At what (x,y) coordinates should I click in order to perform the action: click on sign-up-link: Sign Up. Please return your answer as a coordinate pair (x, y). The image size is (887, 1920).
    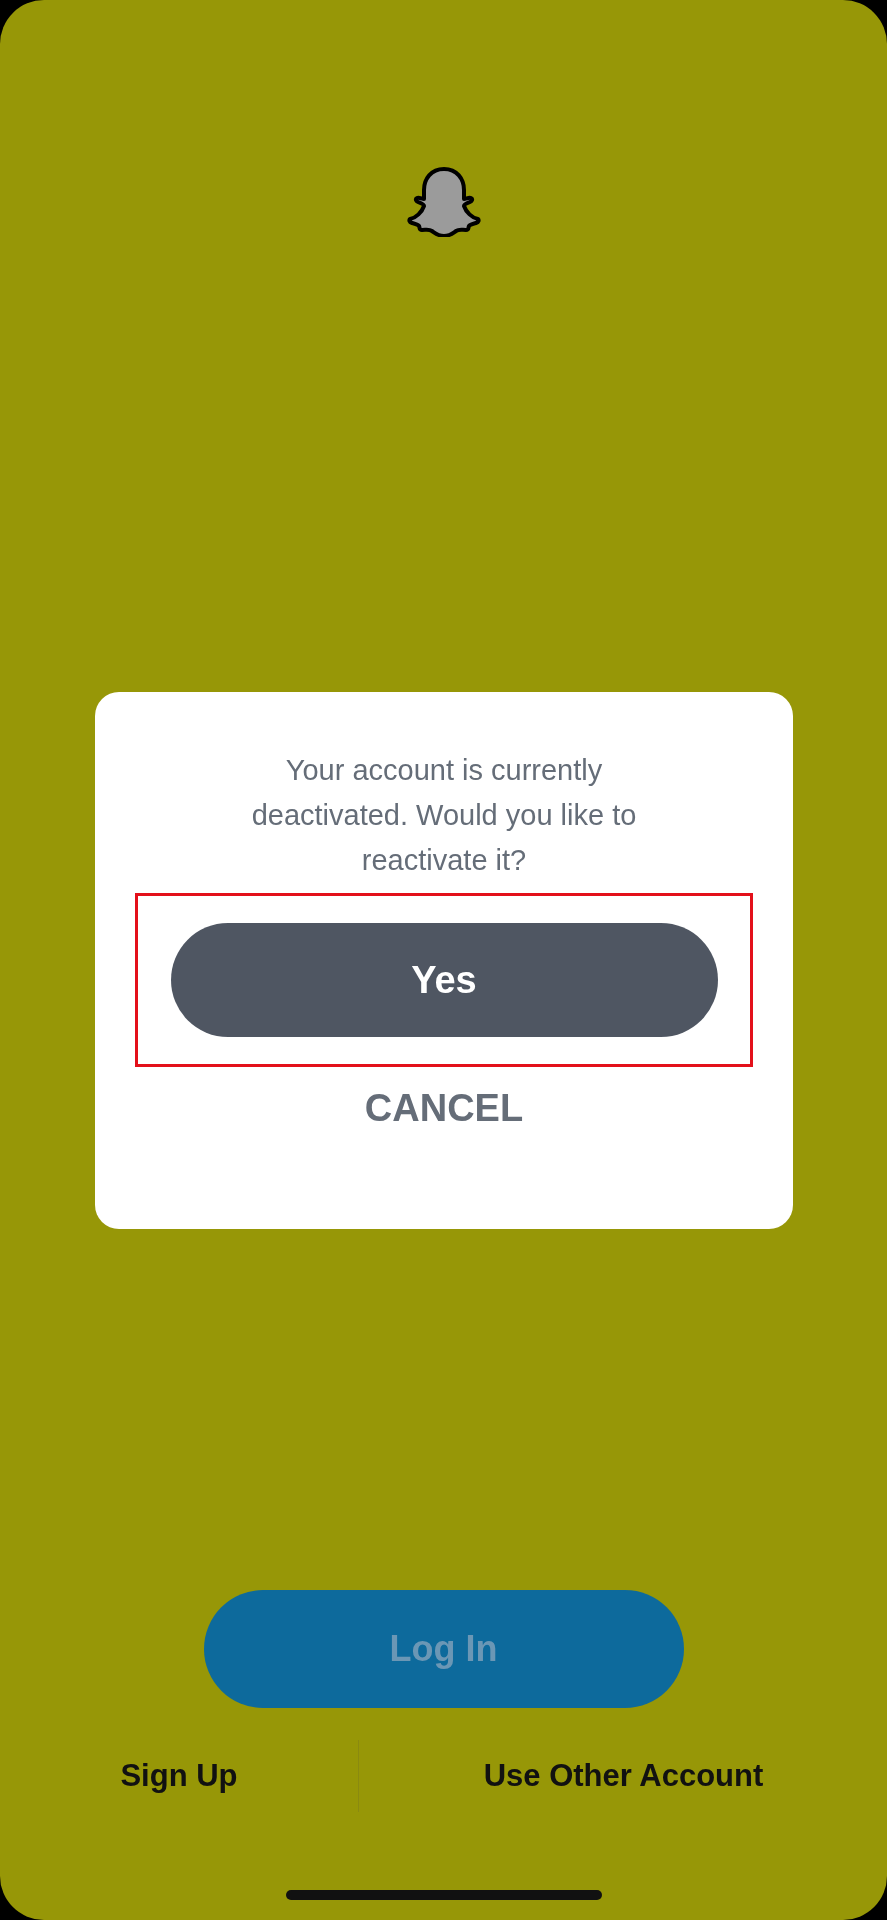
    Looking at the image, I should click on (179, 1776).